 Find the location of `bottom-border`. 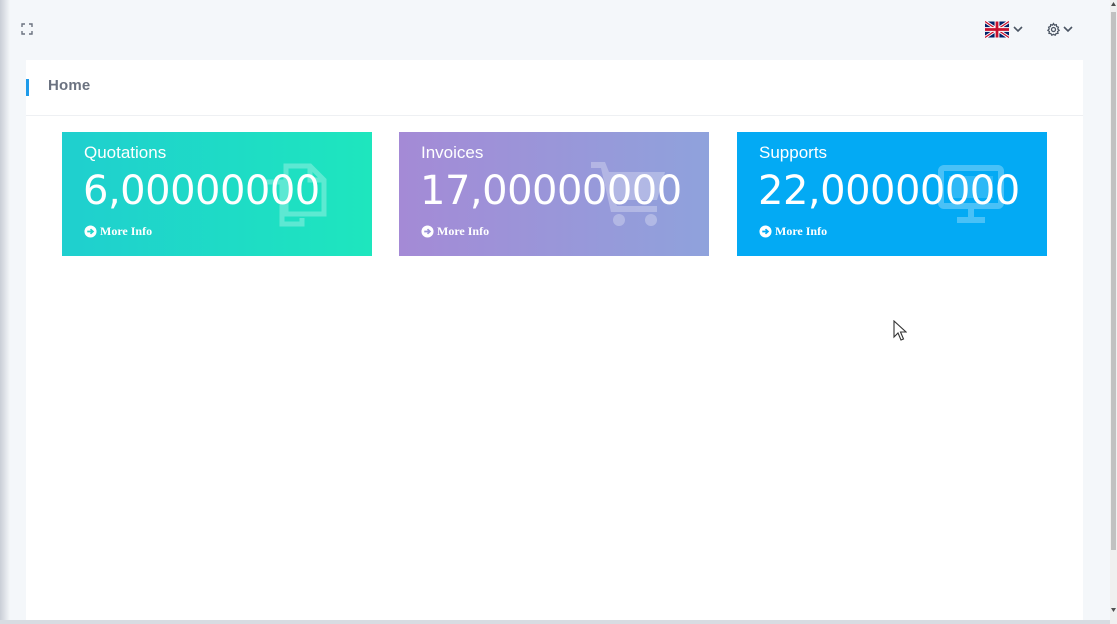

bottom-border is located at coordinates (555, 622).